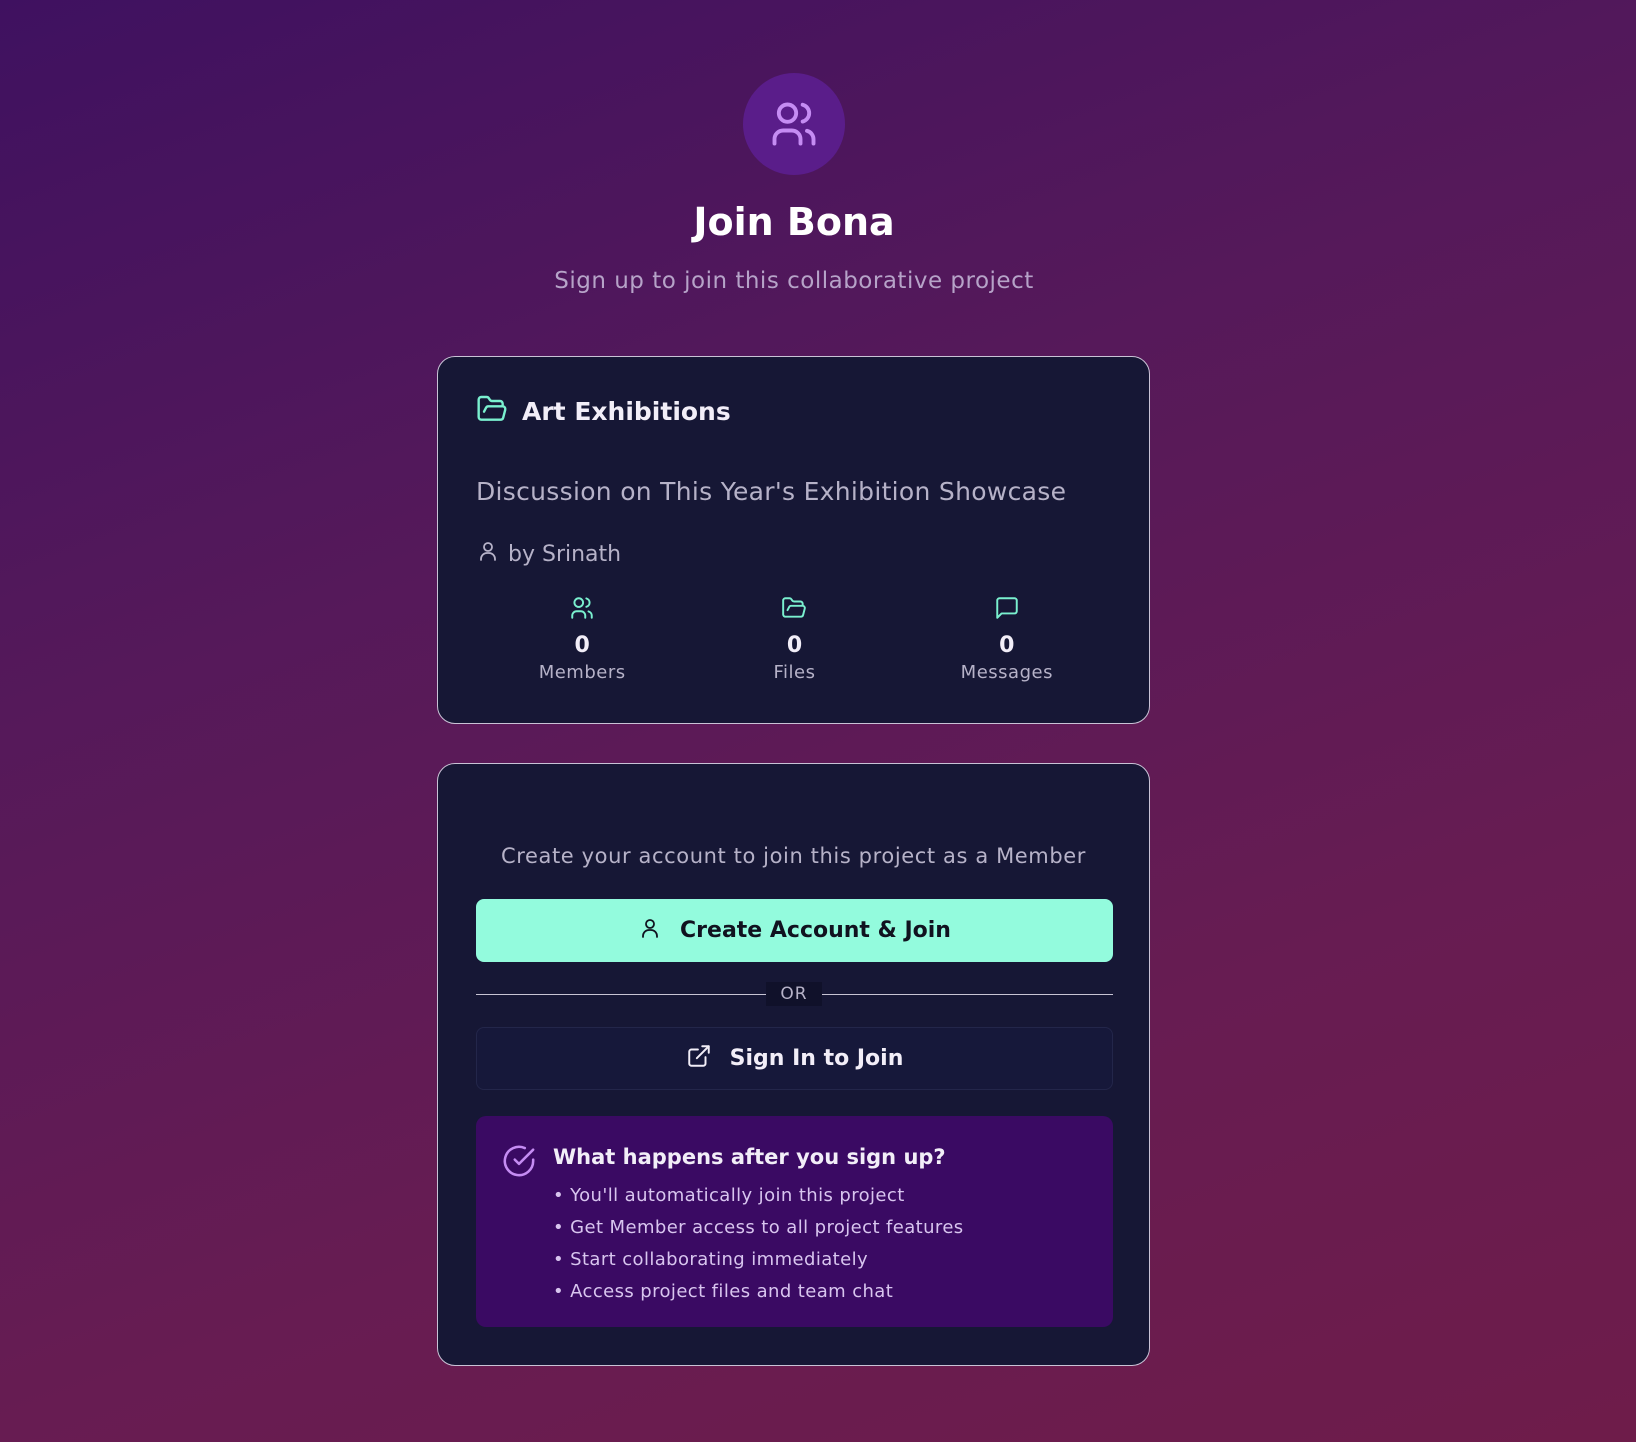 This screenshot has width=1636, height=1442. I want to click on create-account-button: Create Account & Join, so click(794, 930).